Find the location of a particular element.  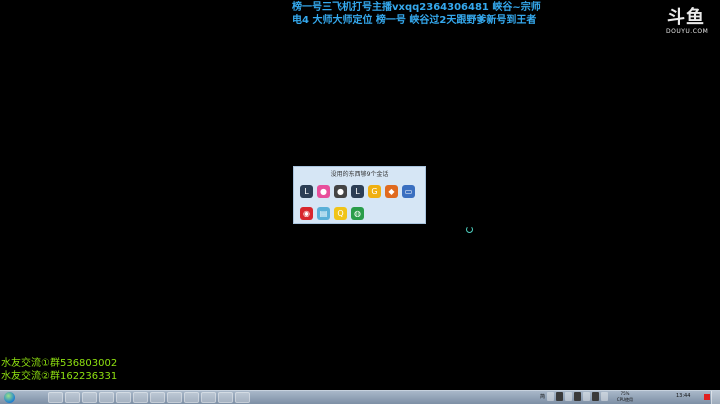

douyu-logo: 斗鱼 DOUYU.COM is located at coordinates (687, 21).